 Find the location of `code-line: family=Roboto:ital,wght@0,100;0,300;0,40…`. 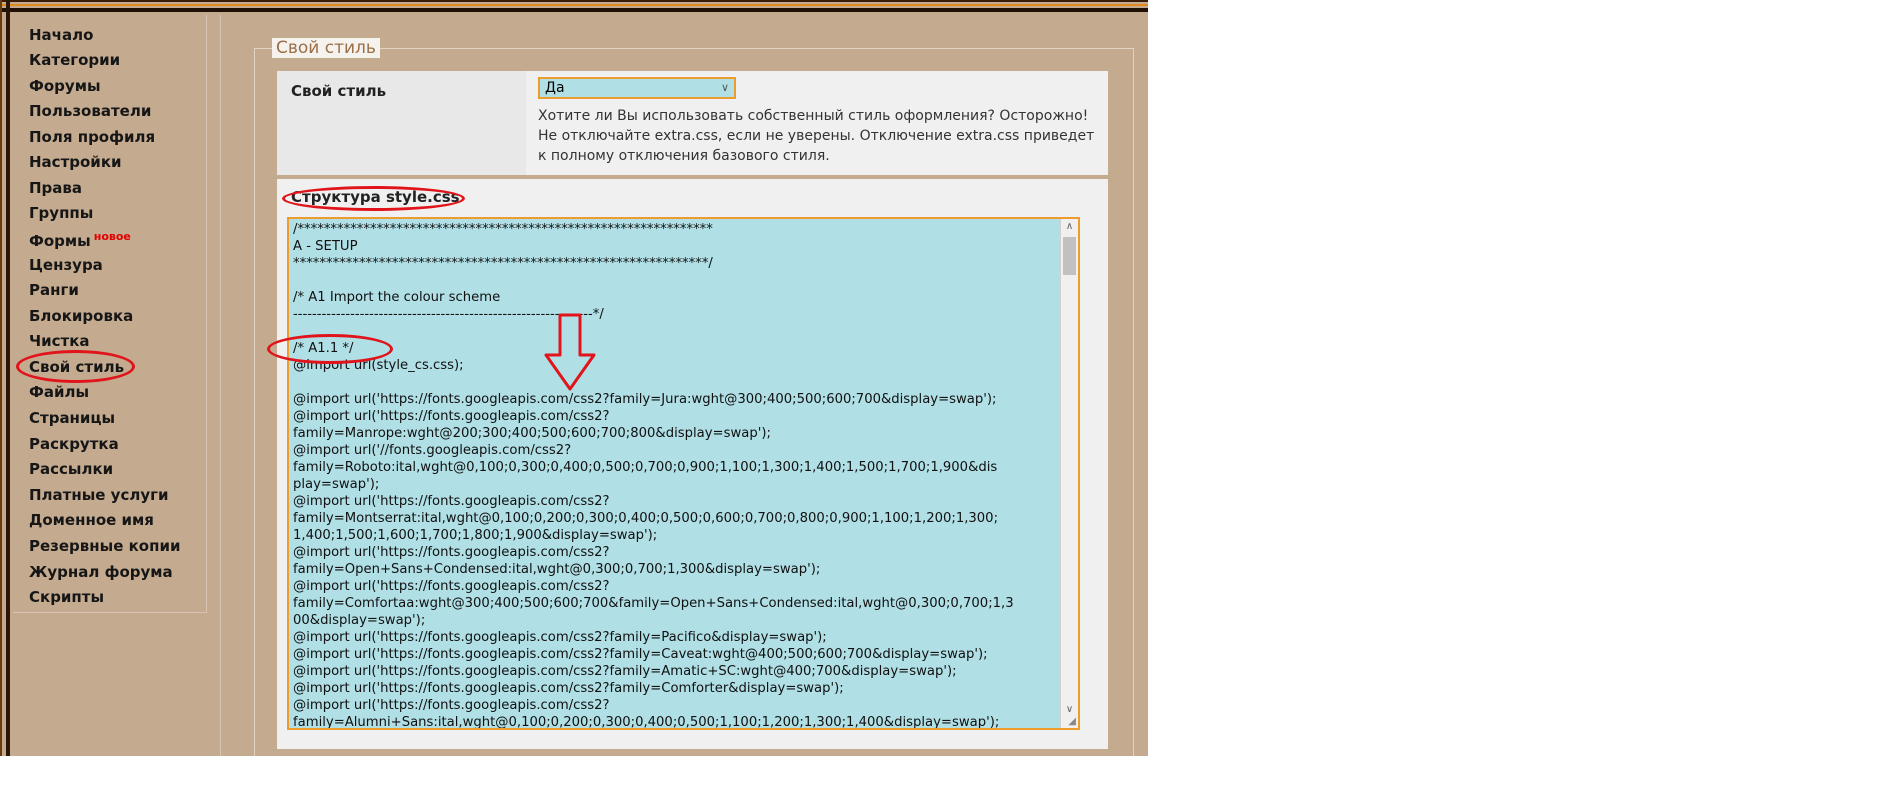

code-line: family=Roboto:ital,wght@0,100;0,300;0,40… is located at coordinates (645, 467).